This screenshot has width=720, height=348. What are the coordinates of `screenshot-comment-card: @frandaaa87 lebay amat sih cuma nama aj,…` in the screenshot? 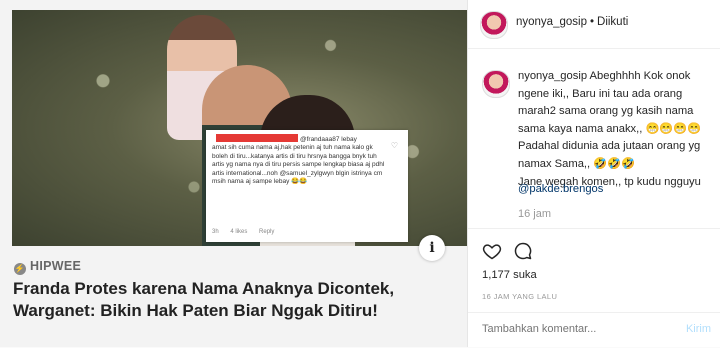 It's located at (307, 186).